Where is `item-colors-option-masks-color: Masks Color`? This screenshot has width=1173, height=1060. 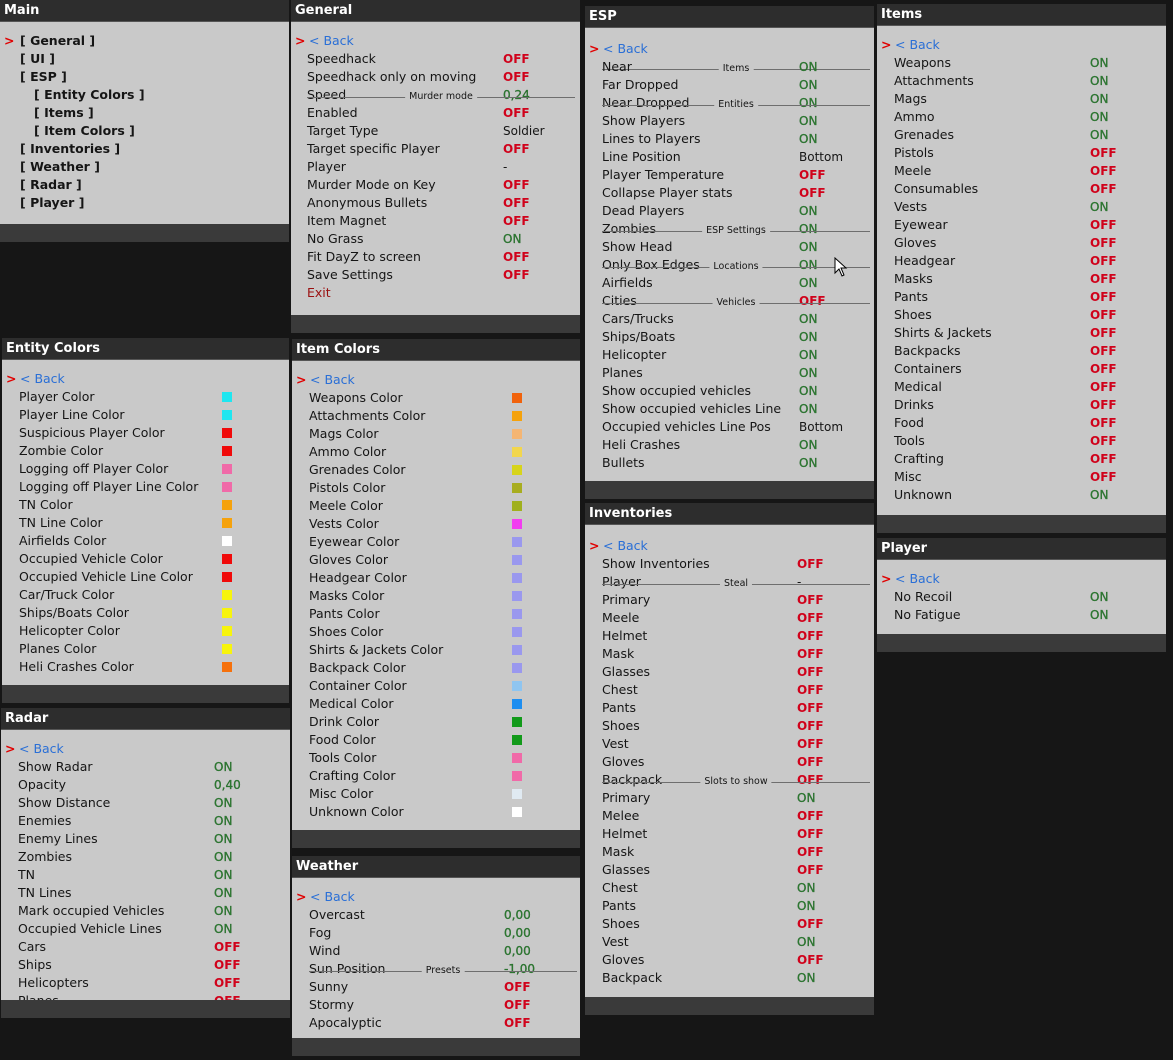
item-colors-option-masks-color: Masks Color is located at coordinates (440, 596).